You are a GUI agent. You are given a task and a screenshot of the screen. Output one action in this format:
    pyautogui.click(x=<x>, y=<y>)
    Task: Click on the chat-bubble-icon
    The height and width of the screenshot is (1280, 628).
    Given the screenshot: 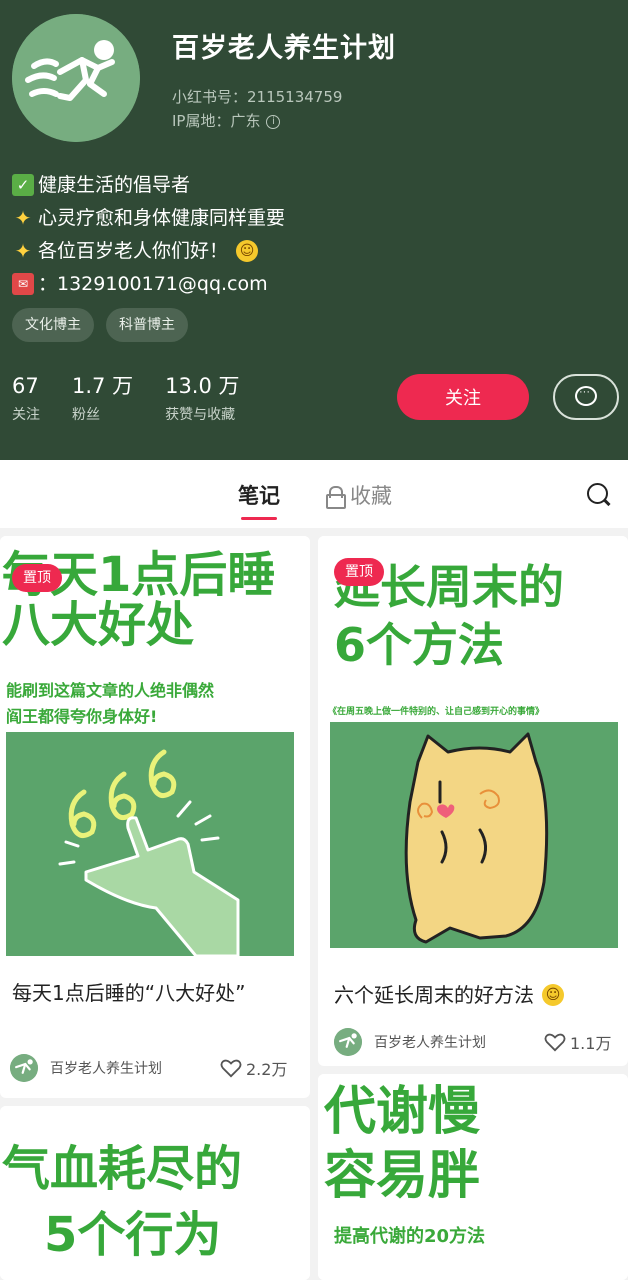 What is the action you would take?
    pyautogui.click(x=586, y=396)
    